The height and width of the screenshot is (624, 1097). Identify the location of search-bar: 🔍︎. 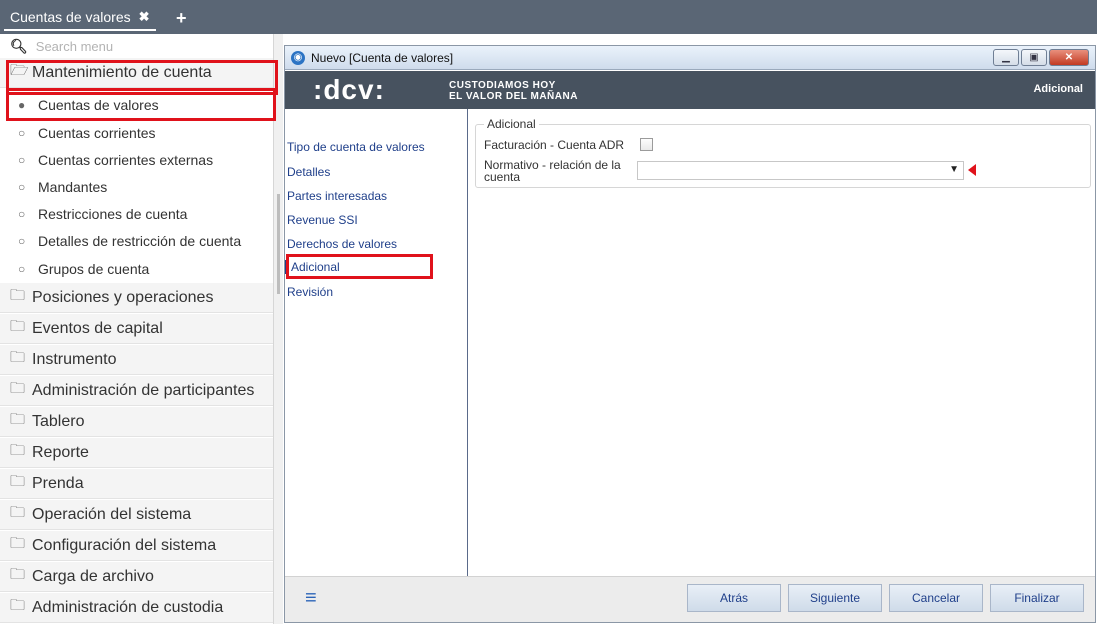
(138, 46).